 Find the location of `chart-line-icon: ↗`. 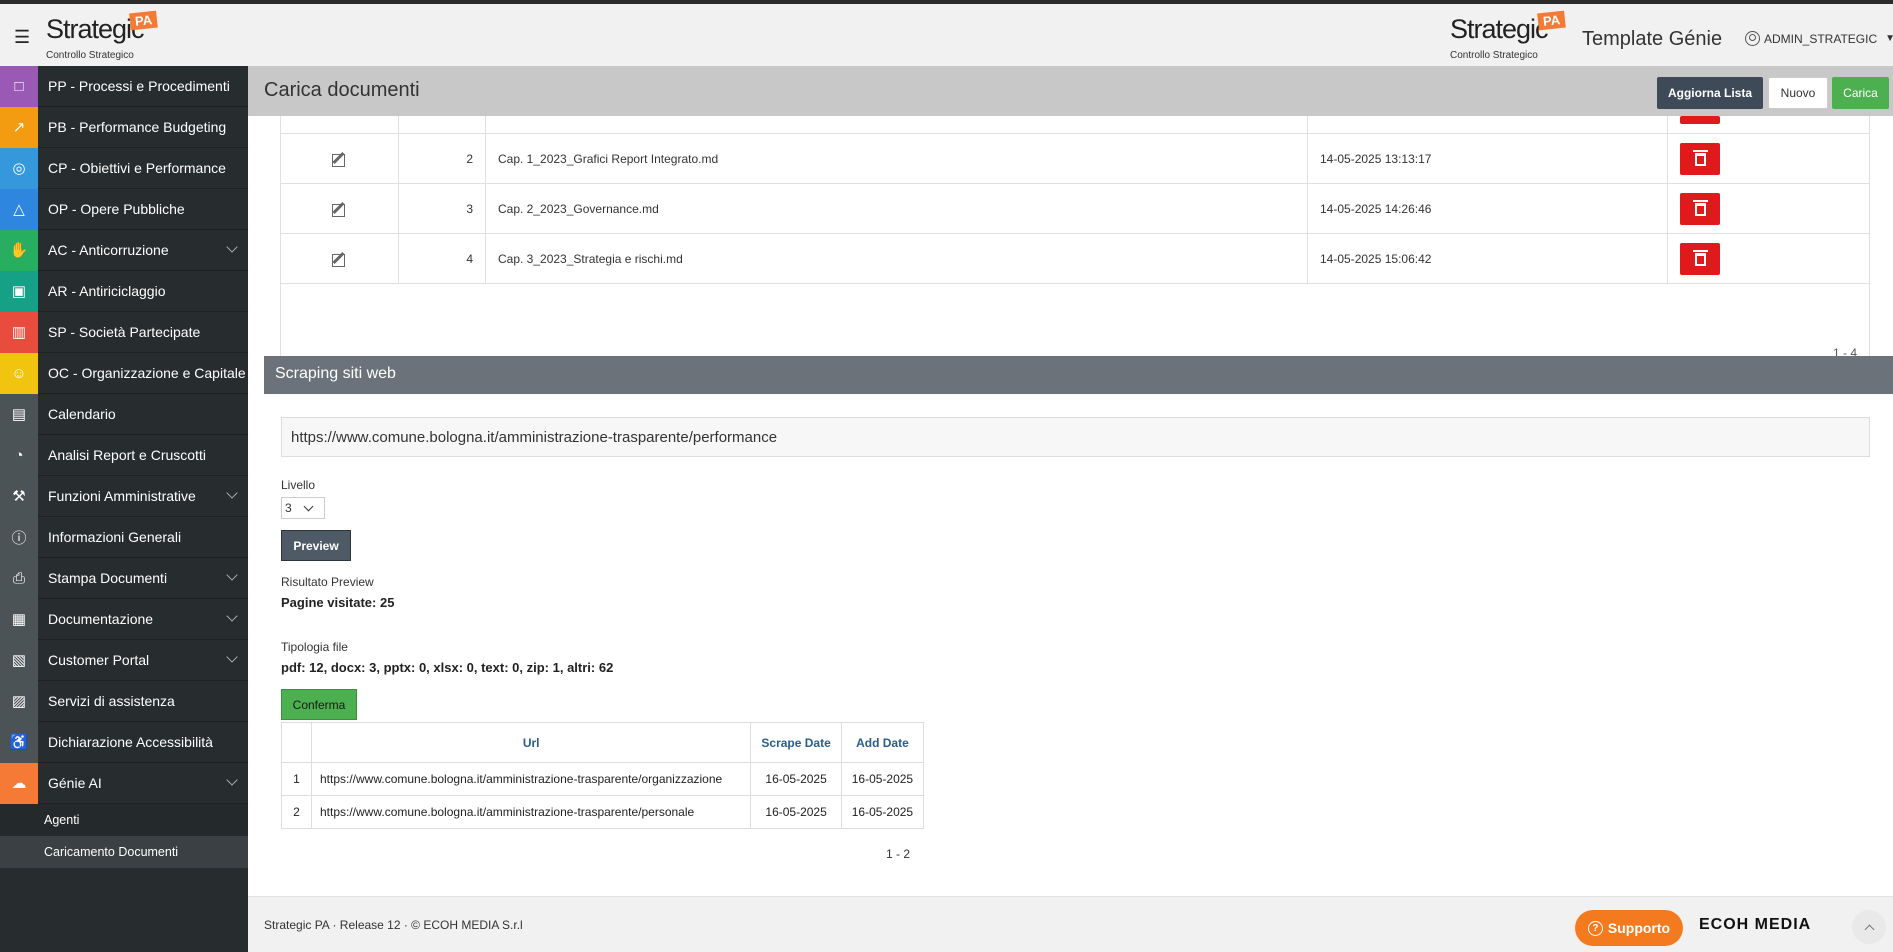

chart-line-icon: ↗ is located at coordinates (19, 127).